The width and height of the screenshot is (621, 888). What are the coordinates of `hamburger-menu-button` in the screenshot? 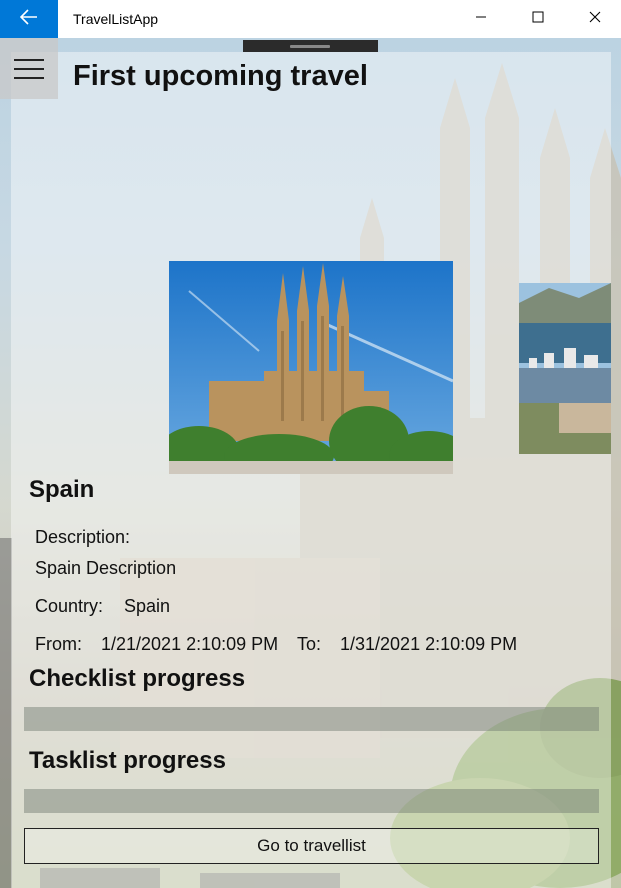 It's located at (29, 68).